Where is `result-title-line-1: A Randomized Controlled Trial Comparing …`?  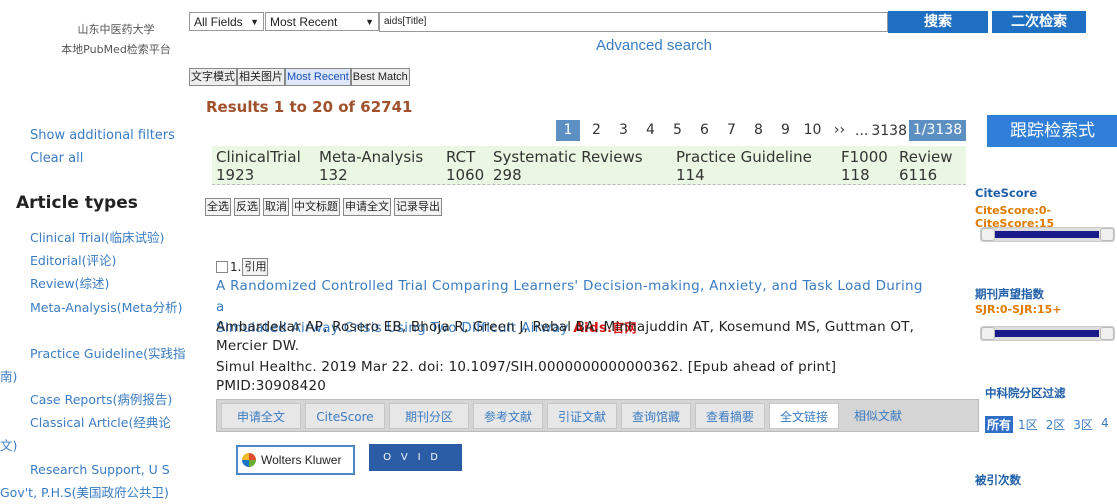 result-title-line-1: A Randomized Controlled Trial Comparing … is located at coordinates (569, 296).